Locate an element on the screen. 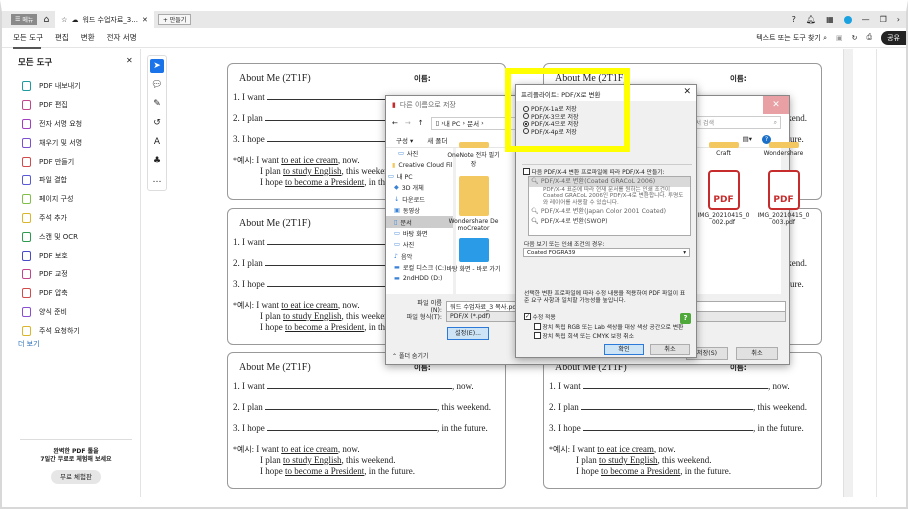  new-tab-button: + 만들기 is located at coordinates (174, 19).